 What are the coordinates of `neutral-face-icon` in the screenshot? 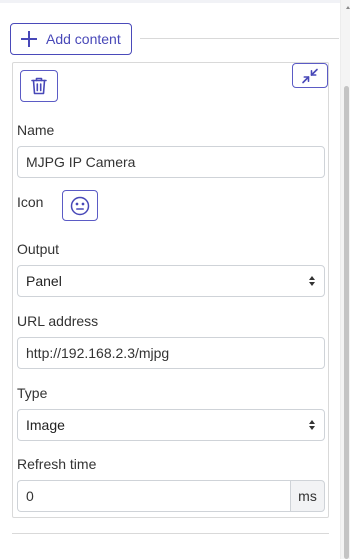 It's located at (80, 205).